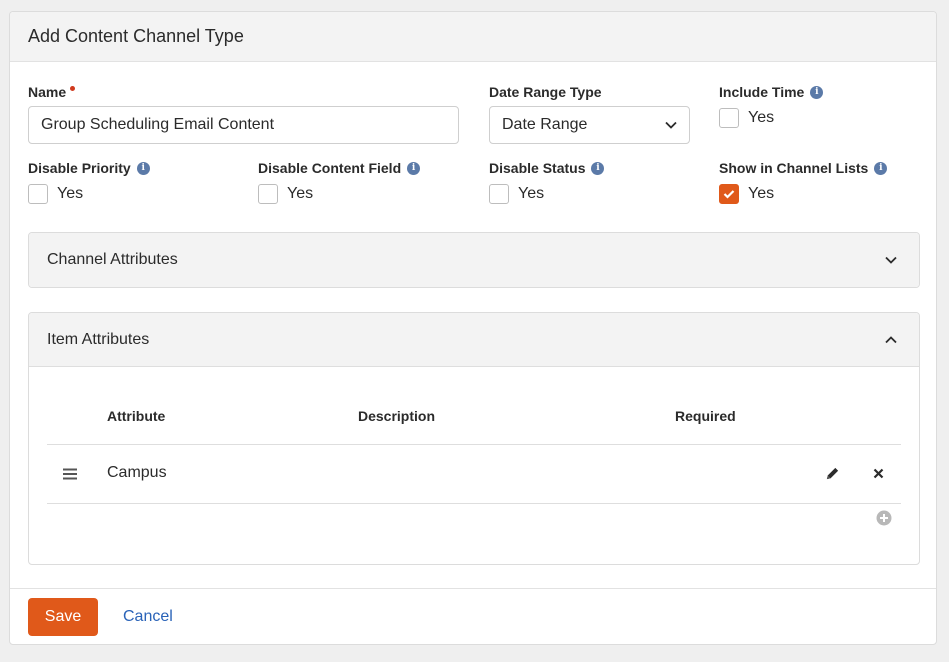  What do you see at coordinates (136, 416) in the screenshot?
I see `column-header-attribute: Attribute` at bounding box center [136, 416].